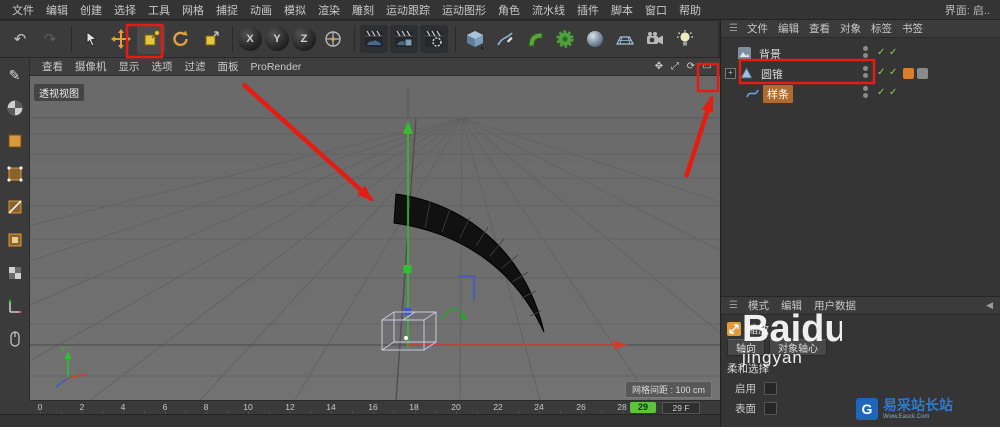 The width and height of the screenshot is (1000, 427). What do you see at coordinates (193, 10) in the screenshot?
I see `menu-mesh: 网格` at bounding box center [193, 10].